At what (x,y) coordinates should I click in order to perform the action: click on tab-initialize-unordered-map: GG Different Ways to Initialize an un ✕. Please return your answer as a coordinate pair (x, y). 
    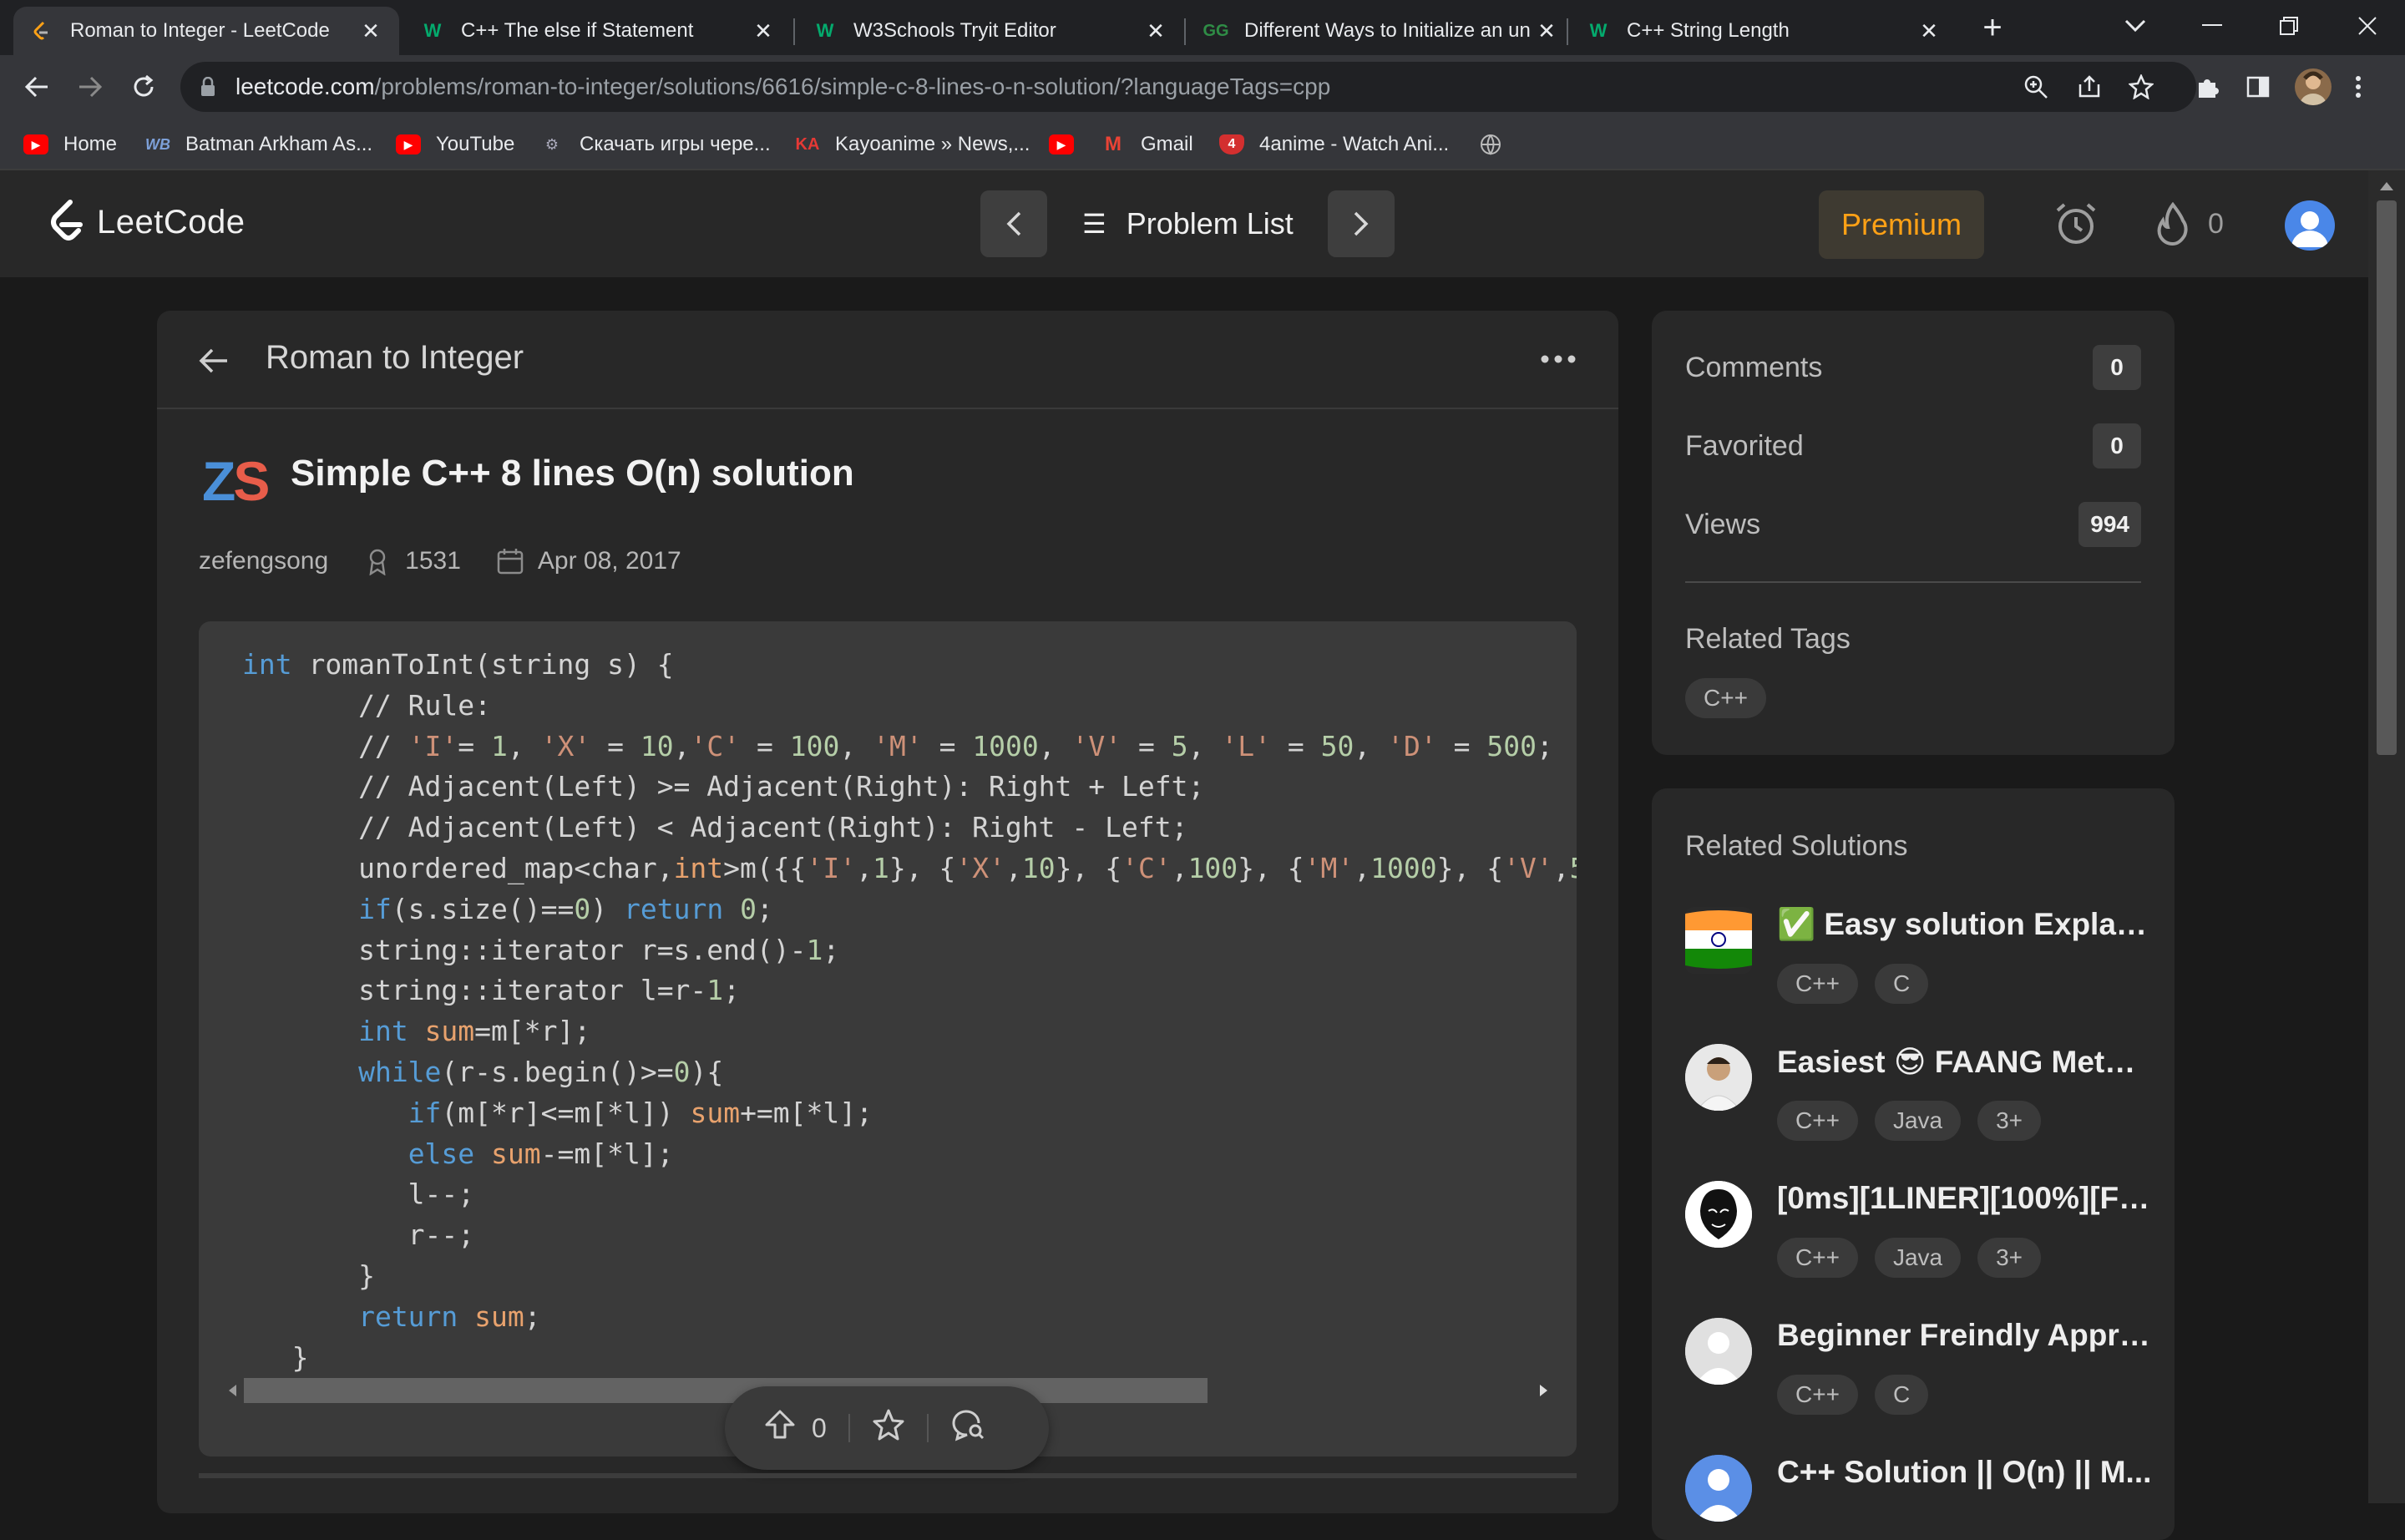
    Looking at the image, I should click on (1381, 31).